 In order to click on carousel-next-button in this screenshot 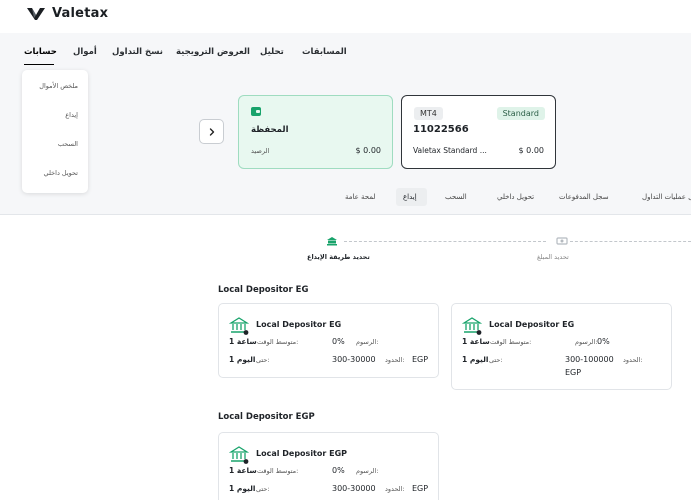, I will do `click(211, 131)`.